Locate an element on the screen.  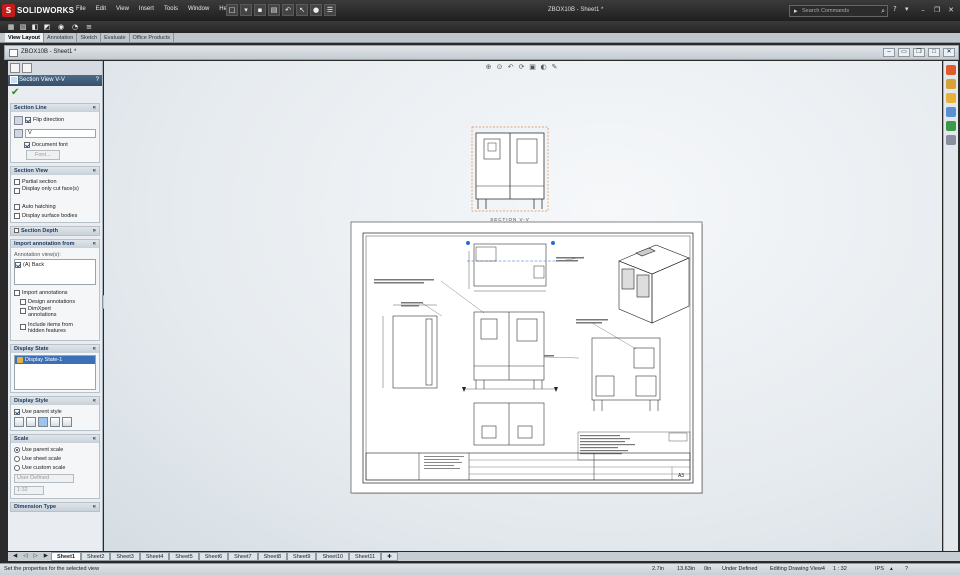
doc-minimize-icon: – is located at coordinates (889, 52).